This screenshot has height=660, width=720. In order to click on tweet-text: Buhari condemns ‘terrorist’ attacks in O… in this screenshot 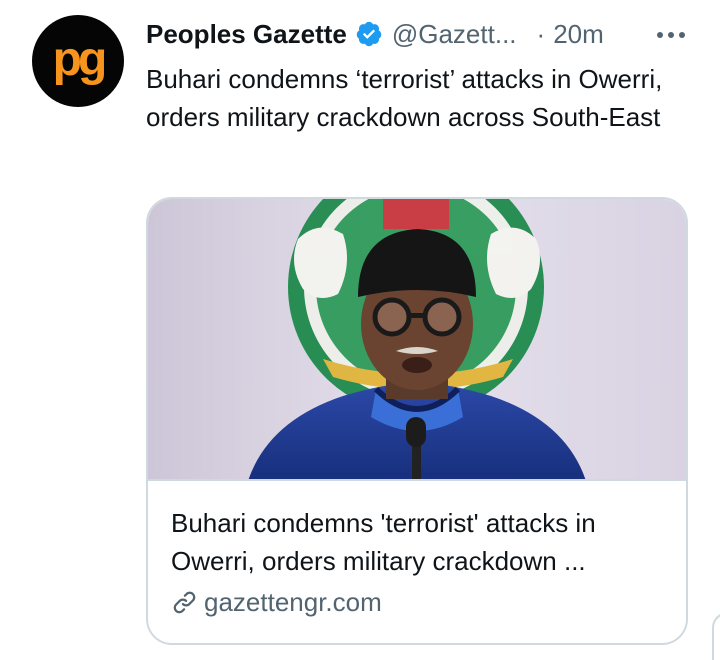, I will do `click(404, 98)`.